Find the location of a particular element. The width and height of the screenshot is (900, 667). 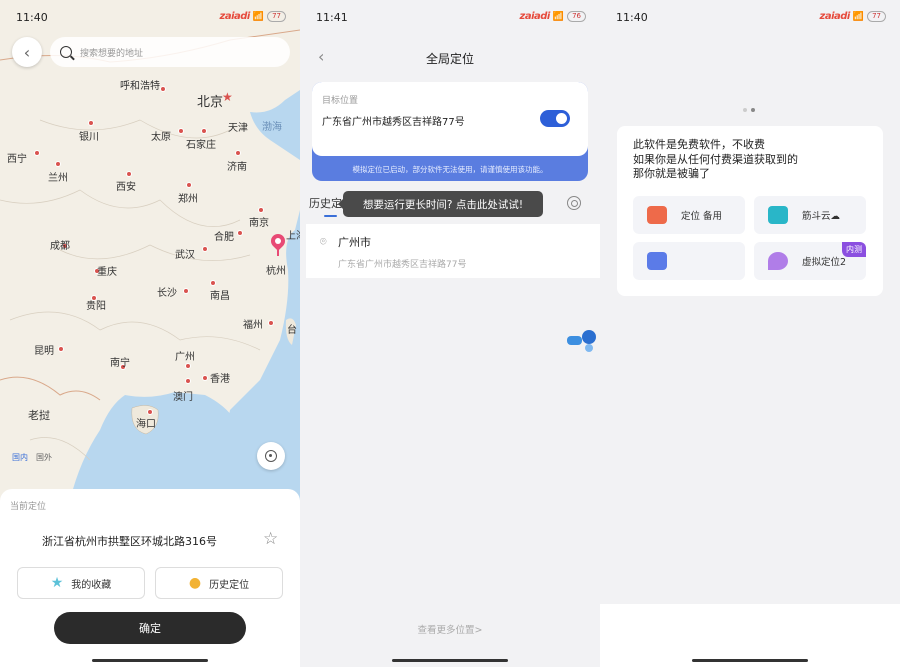

city-label: 昆明 is located at coordinates (44, 351).